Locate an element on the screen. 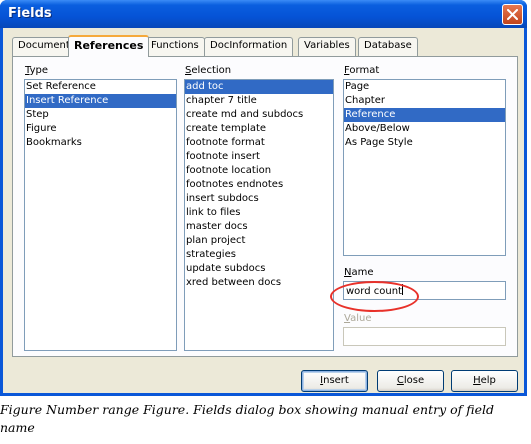  name-label: Name is located at coordinates (359, 272).